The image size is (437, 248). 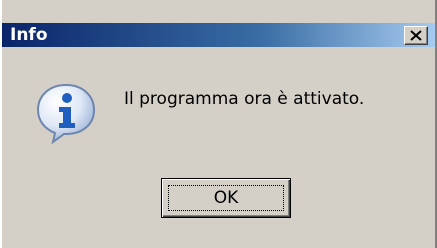 I want to click on close-button, so click(x=416, y=35).